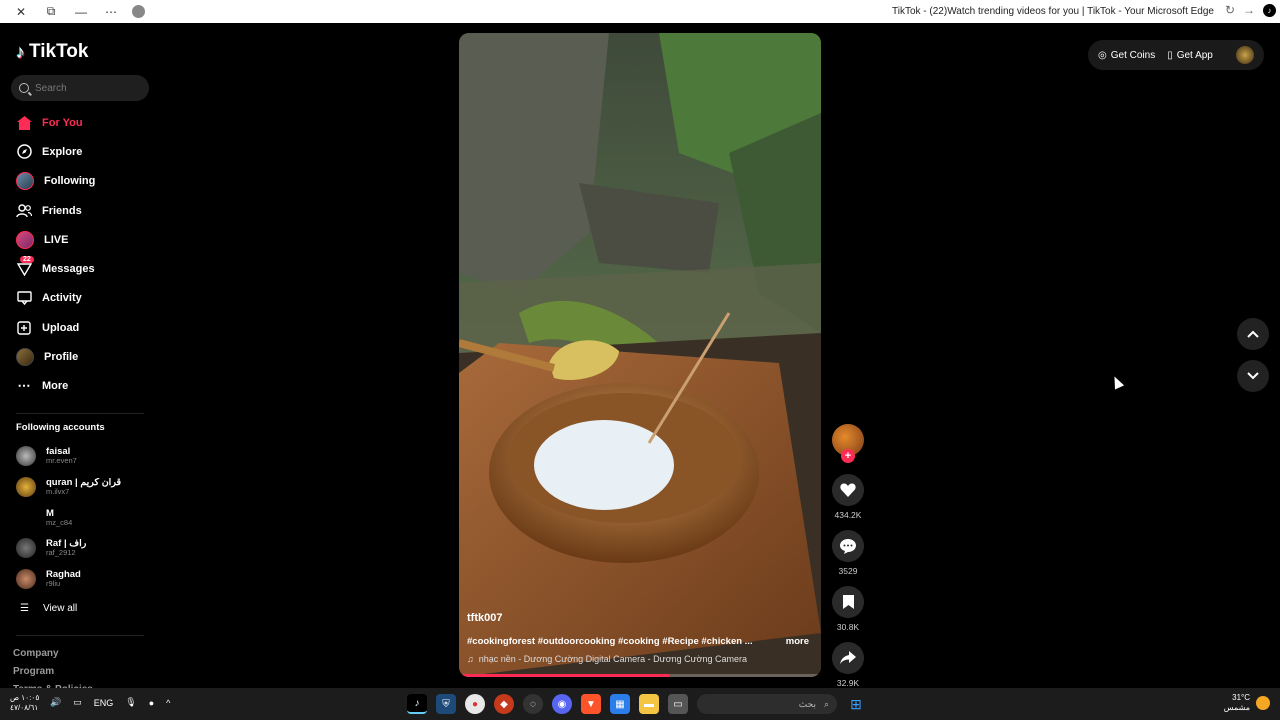 This screenshot has width=1280, height=720. Describe the element at coordinates (55, 702) in the screenshot. I see `volume-icon: 🔊` at that location.